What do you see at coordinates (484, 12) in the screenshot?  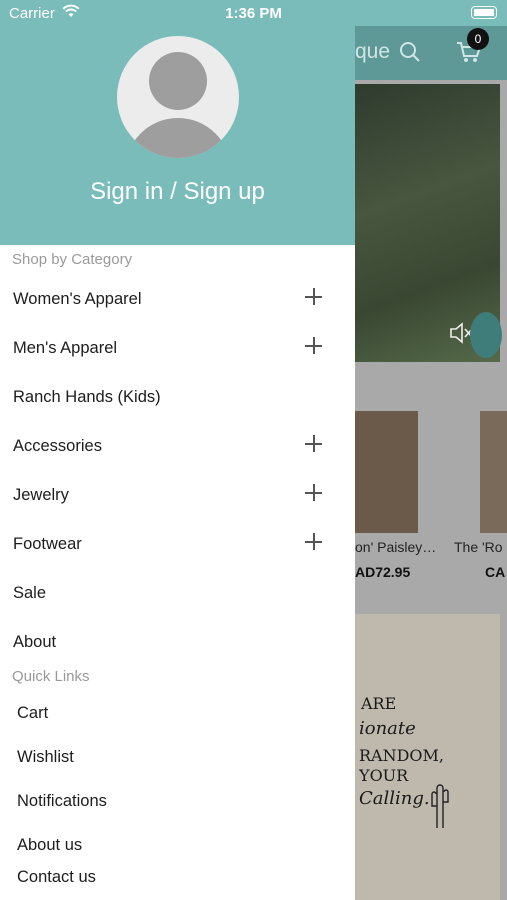 I see `battery-icon` at bounding box center [484, 12].